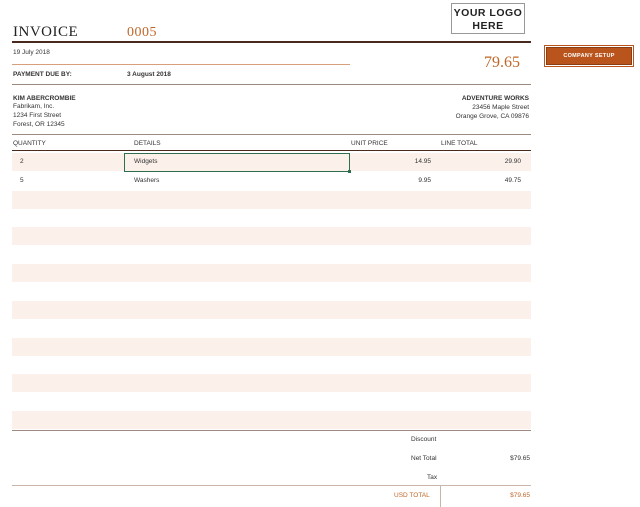 The image size is (640, 507). I want to click on column-header-details: DETAILS, so click(147, 143).